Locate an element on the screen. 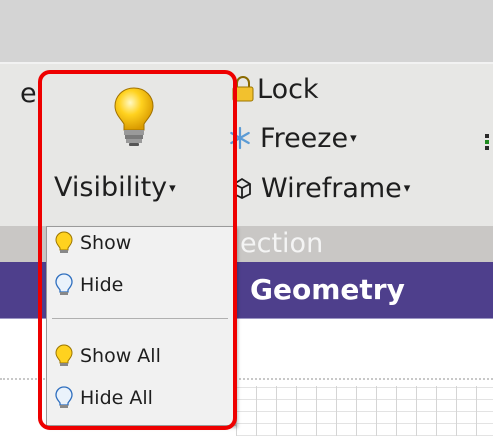 The width and height of the screenshot is (493, 436). freeze-label: Freeze is located at coordinates (304, 138).